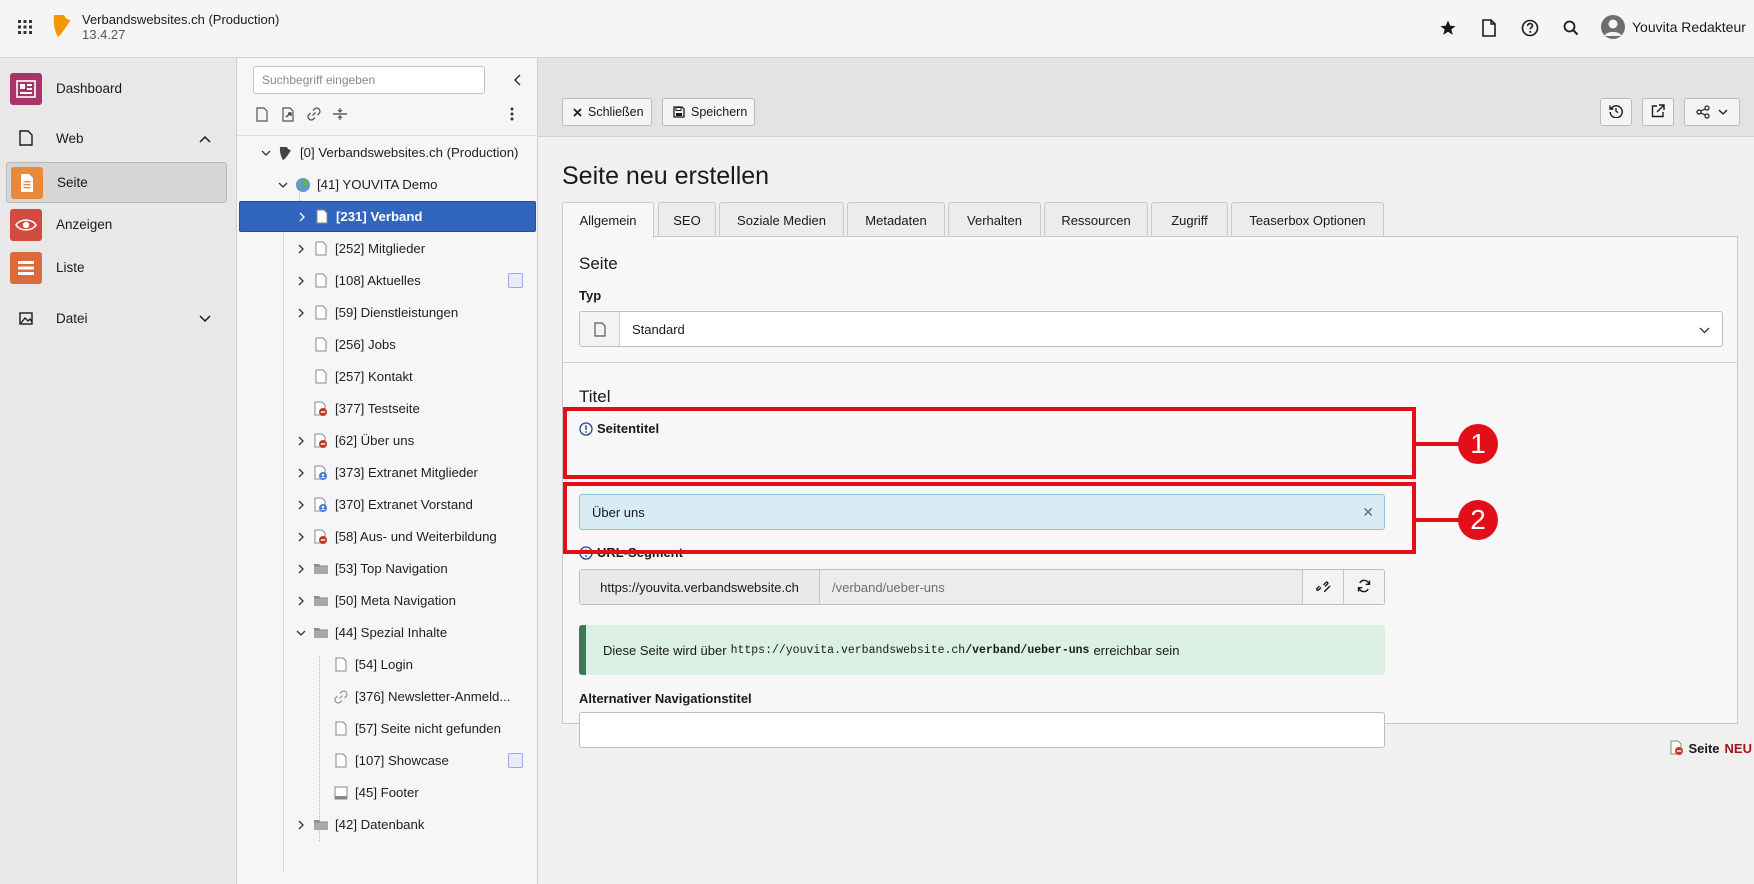 The height and width of the screenshot is (884, 1754). I want to click on new-page-tool-icon, so click(262, 114).